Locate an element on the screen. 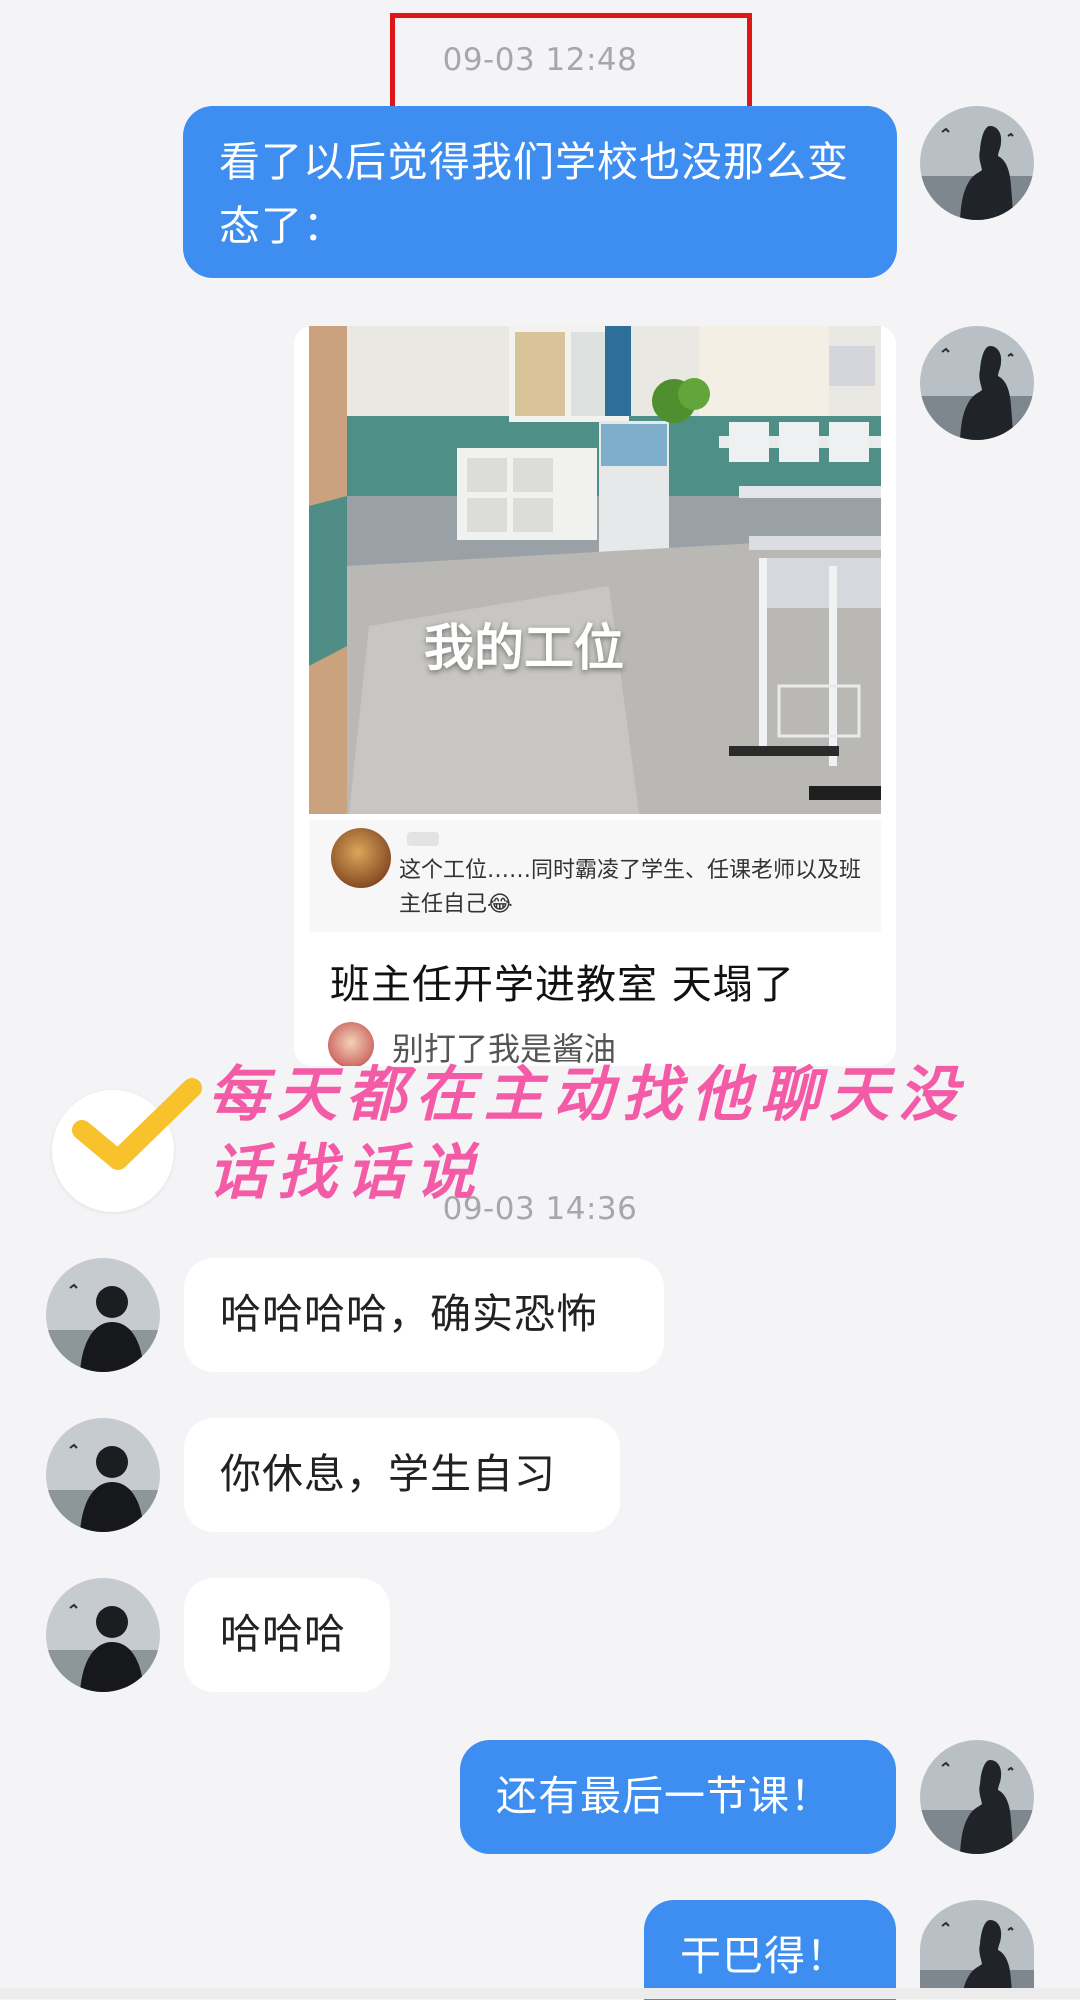 The width and height of the screenshot is (1080, 2000). message-text: 哈哈哈 is located at coordinates (283, 1634).